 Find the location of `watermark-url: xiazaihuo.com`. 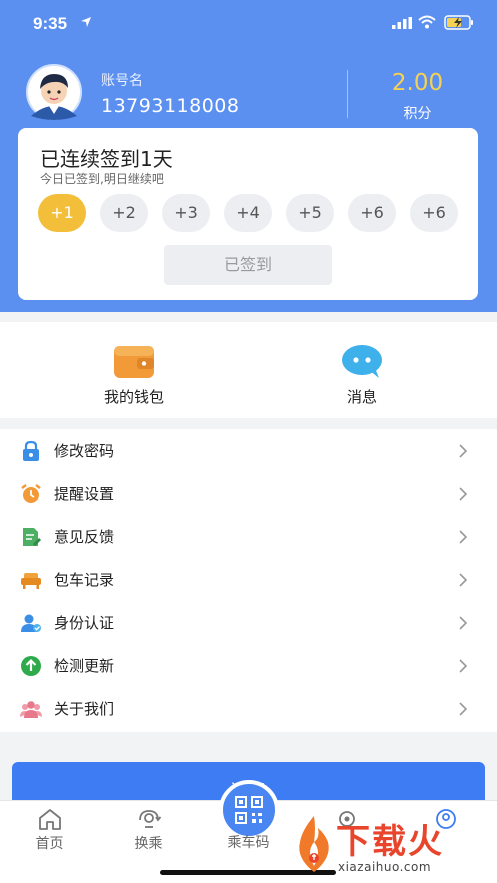

watermark-url: xiazaihuo.com is located at coordinates (385, 867).